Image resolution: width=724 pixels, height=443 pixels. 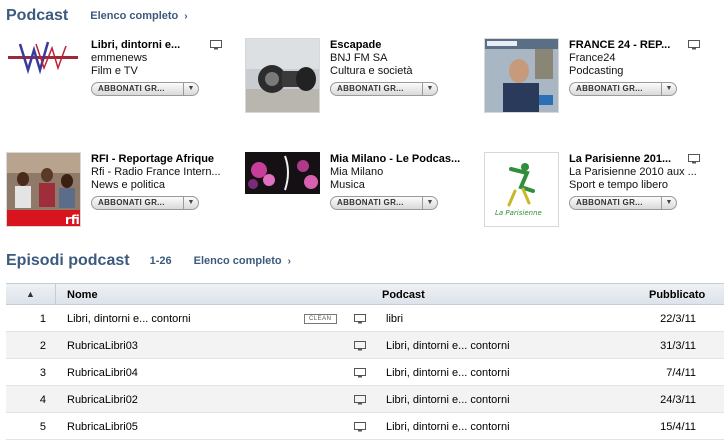 What do you see at coordinates (160, 261) in the screenshot?
I see `episode-range: 1-26` at bounding box center [160, 261].